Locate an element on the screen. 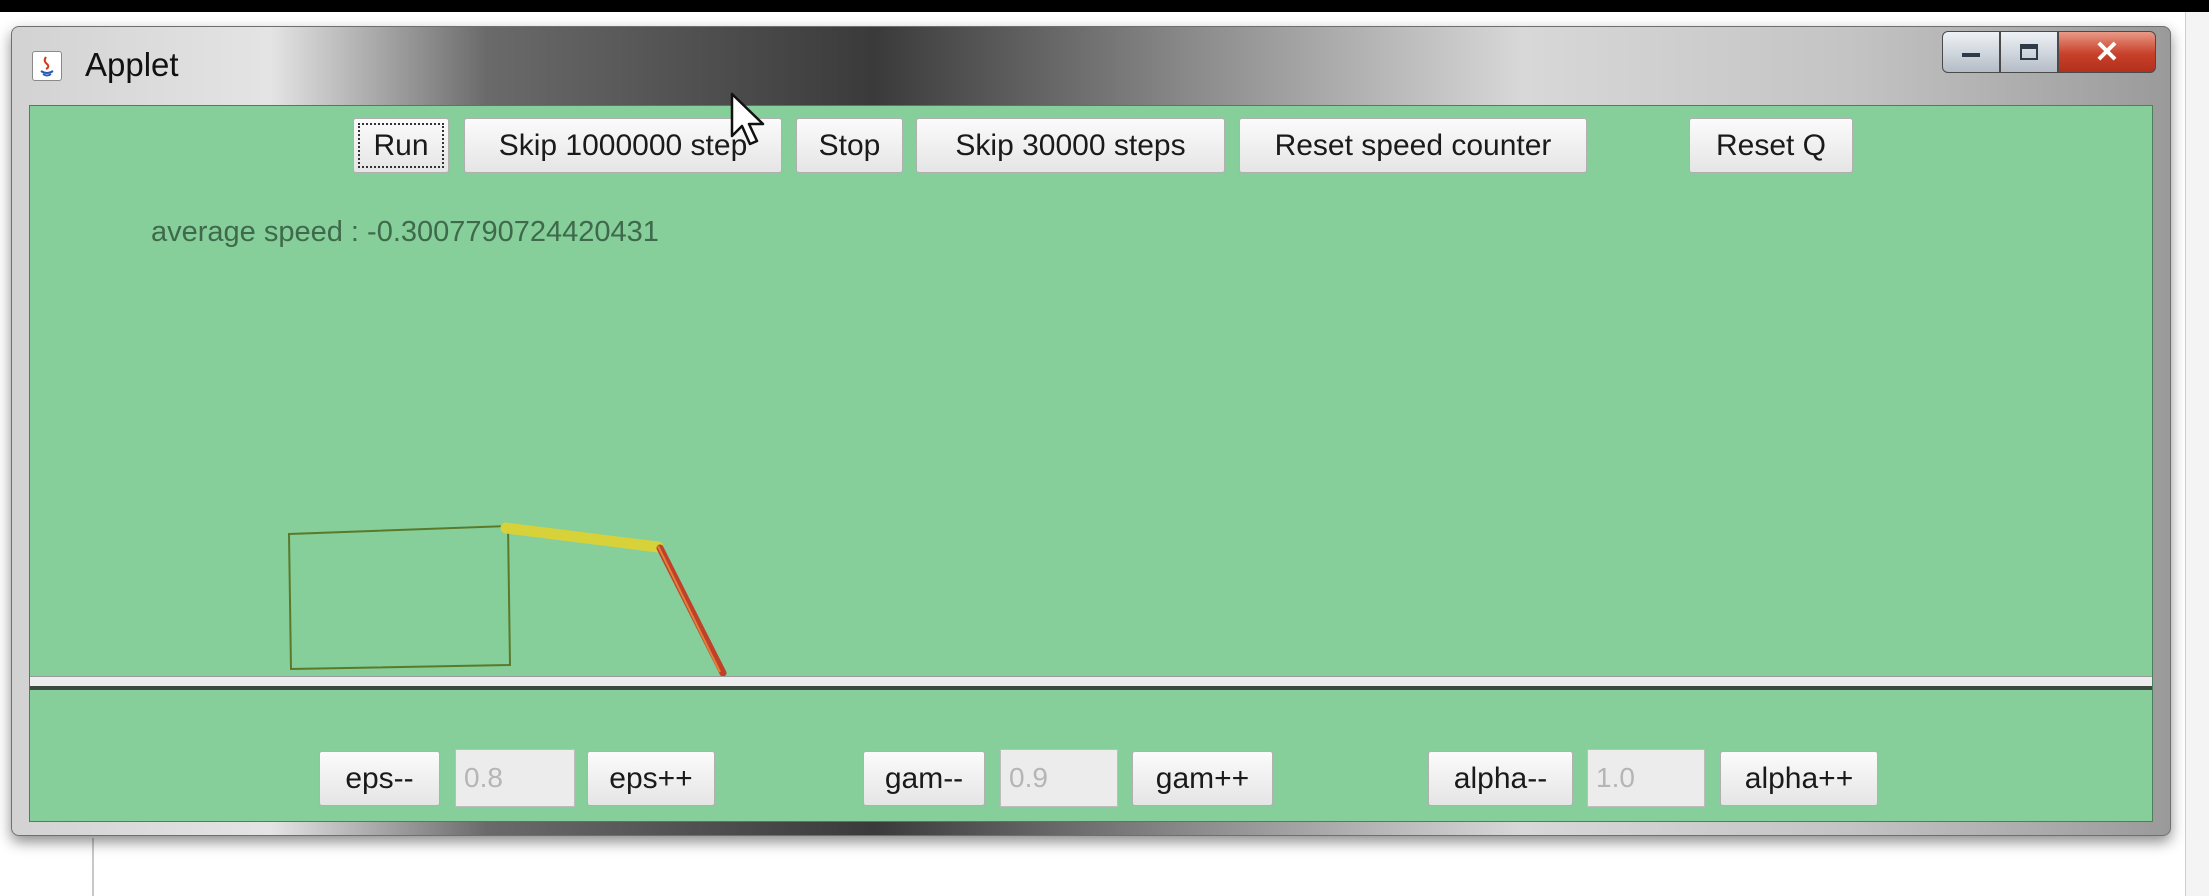  robot-lower-arm is located at coordinates (691, 610).